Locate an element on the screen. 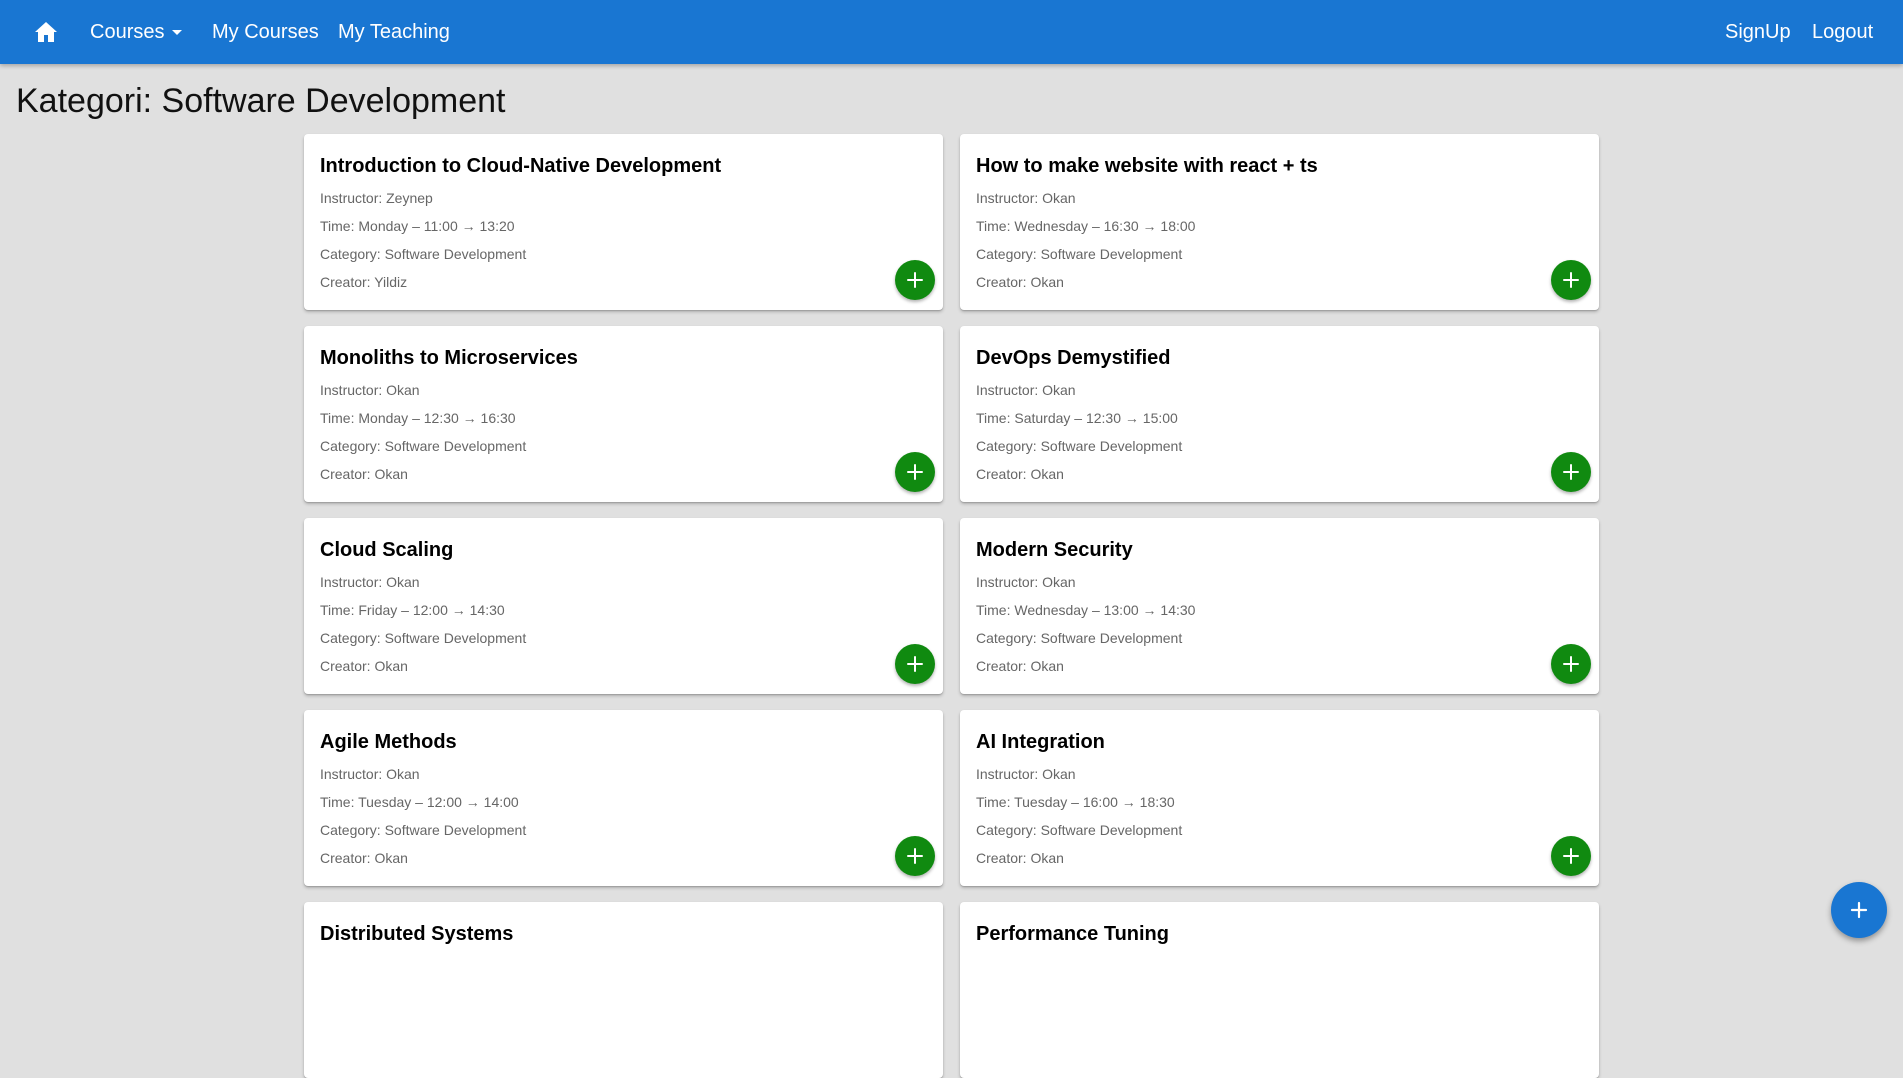 The height and width of the screenshot is (1078, 1903). course-instructor: Instructor: Zeynep is located at coordinates (376, 198).